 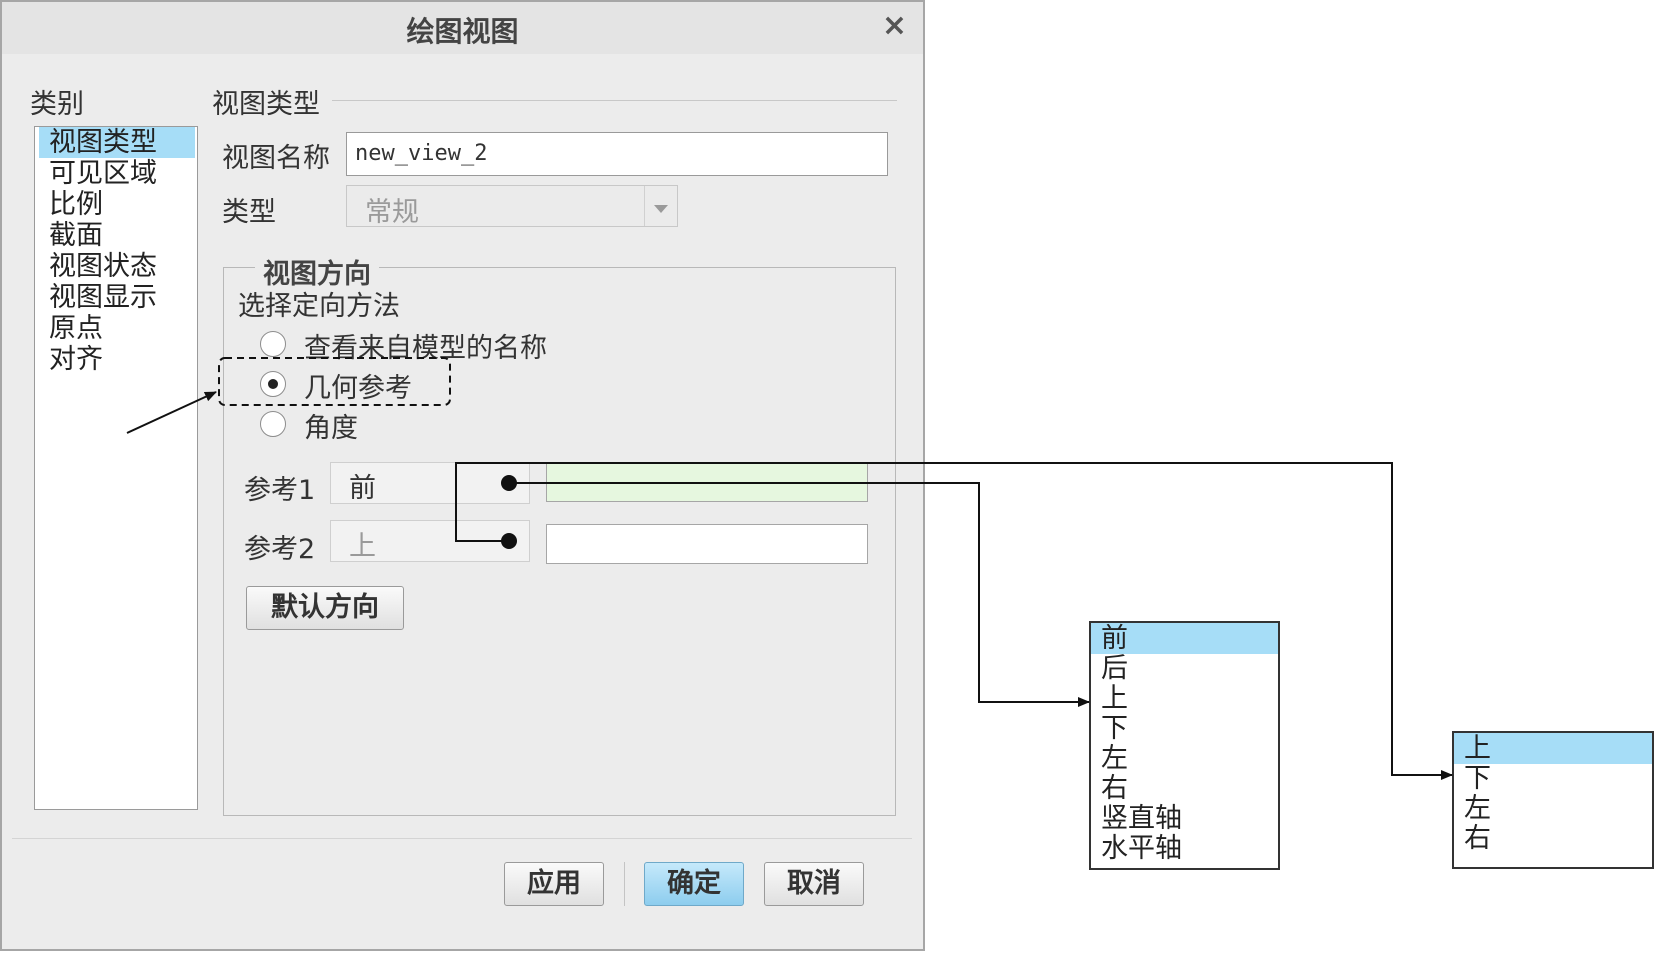 What do you see at coordinates (171, 412) in the screenshot?
I see `pointer-arrow` at bounding box center [171, 412].